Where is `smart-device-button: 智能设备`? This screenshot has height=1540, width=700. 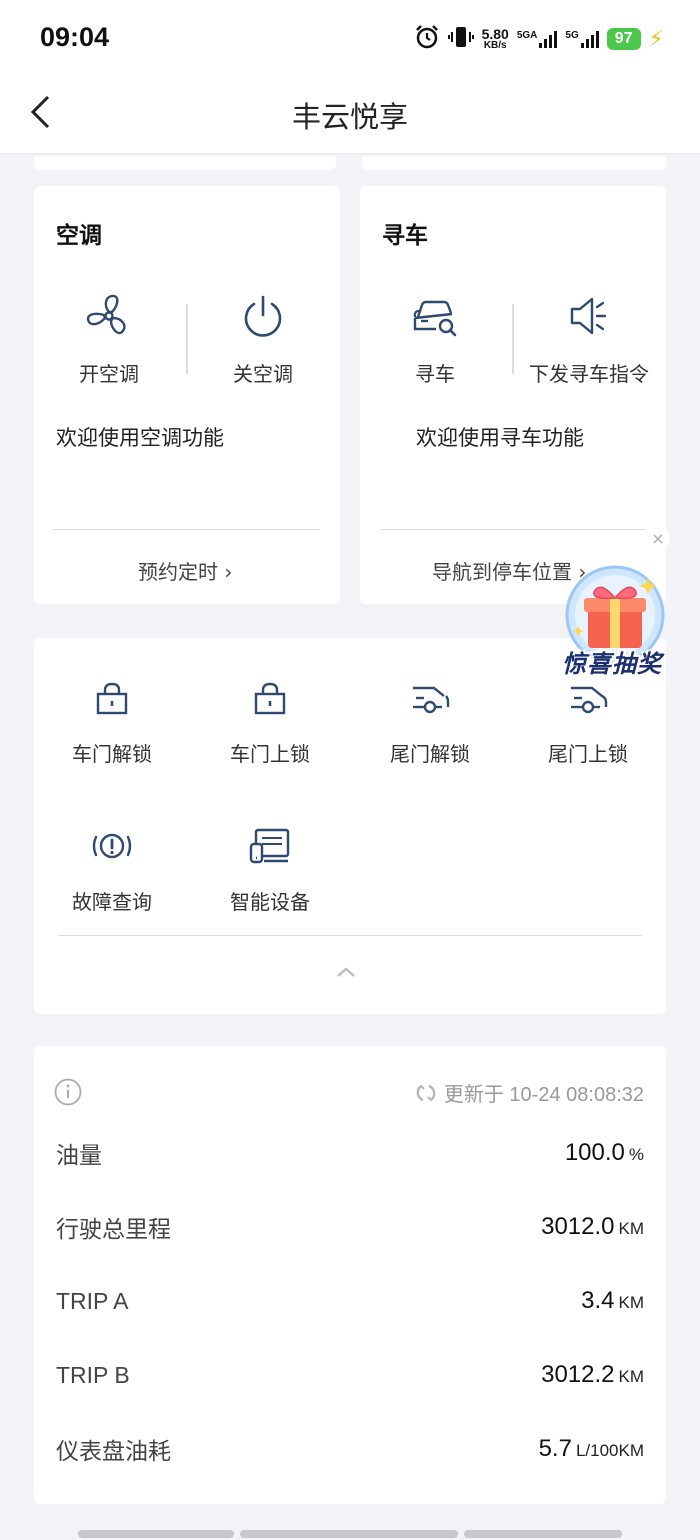 smart-device-button: 智能设备 is located at coordinates (270, 869).